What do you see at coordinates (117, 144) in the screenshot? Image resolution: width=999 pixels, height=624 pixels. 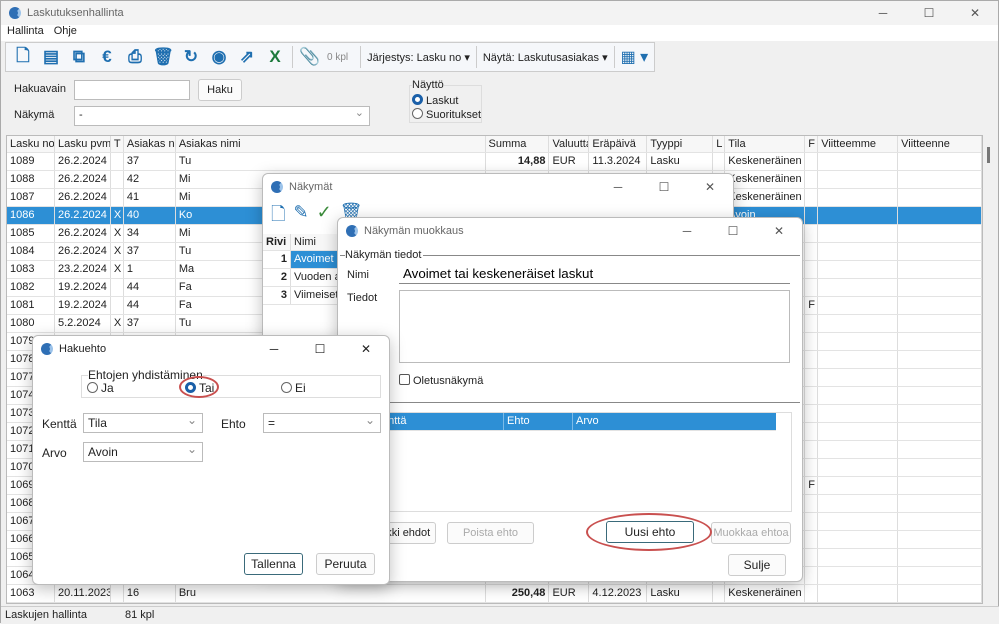 I see `column-header: T` at bounding box center [117, 144].